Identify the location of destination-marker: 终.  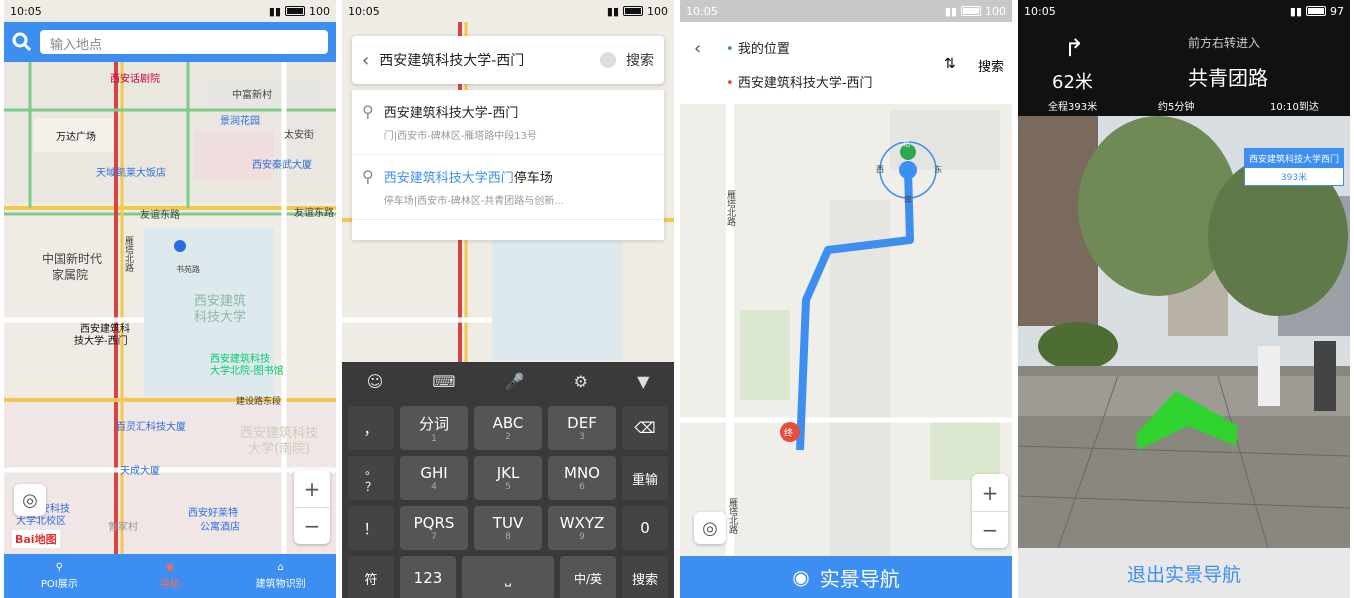
(788, 432).